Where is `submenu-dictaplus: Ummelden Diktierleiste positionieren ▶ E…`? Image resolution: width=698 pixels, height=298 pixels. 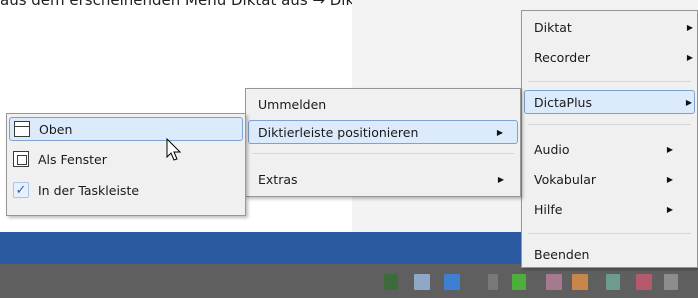
submenu-dictaplus: Ummelden Diktierleiste positionieren ▶ E… is located at coordinates (383, 142).